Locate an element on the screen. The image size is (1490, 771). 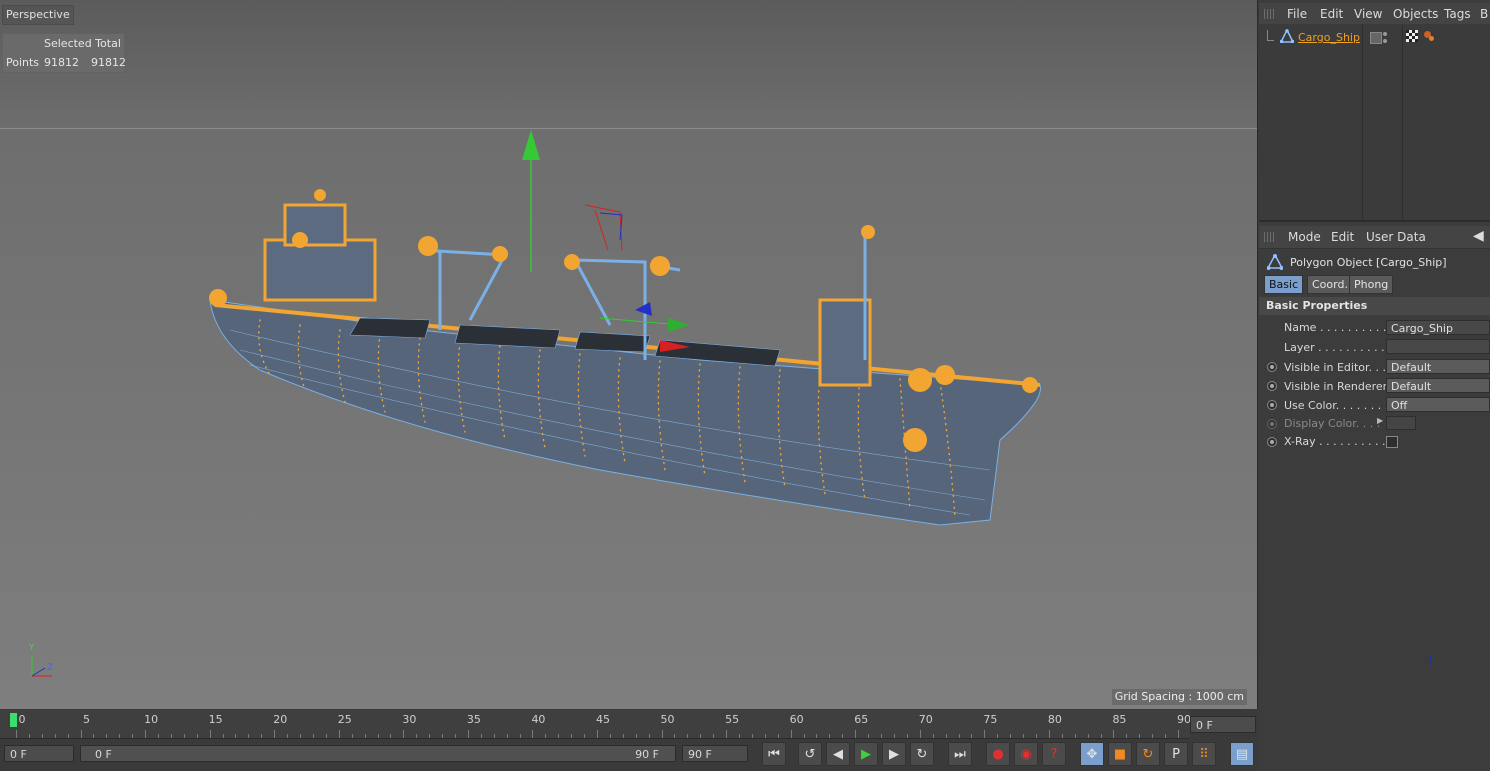
menu-attr-edit: Edit is located at coordinates (1342, 237).